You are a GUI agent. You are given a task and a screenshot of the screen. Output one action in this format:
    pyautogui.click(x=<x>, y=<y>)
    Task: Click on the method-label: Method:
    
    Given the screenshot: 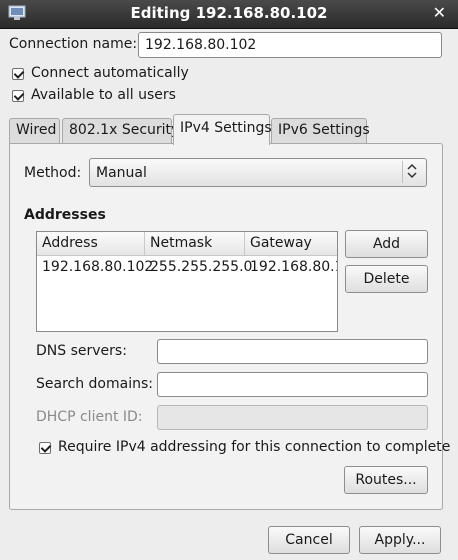 What is the action you would take?
    pyautogui.click(x=53, y=173)
    